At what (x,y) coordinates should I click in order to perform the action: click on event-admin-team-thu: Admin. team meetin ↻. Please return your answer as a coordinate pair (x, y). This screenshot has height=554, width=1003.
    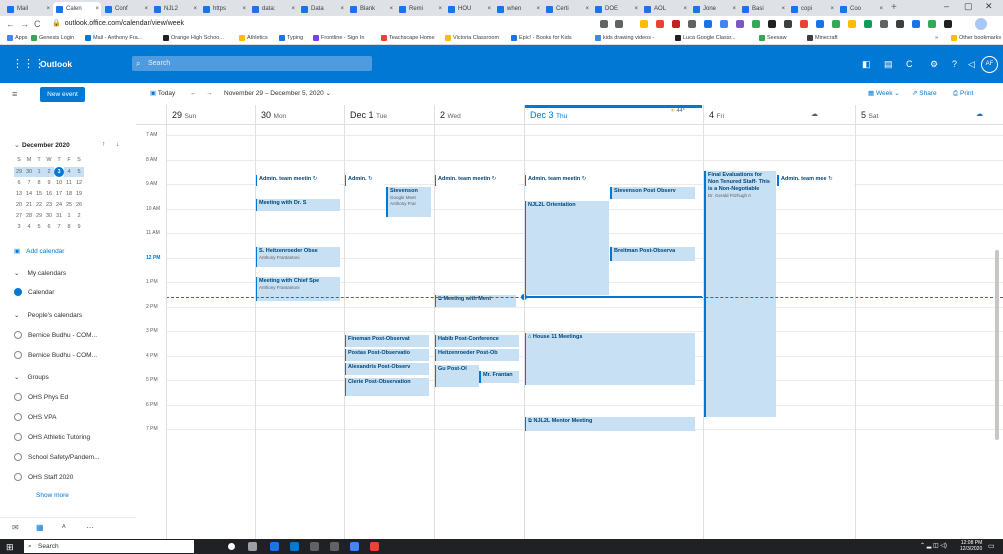
    Looking at the image, I should click on (566, 180).